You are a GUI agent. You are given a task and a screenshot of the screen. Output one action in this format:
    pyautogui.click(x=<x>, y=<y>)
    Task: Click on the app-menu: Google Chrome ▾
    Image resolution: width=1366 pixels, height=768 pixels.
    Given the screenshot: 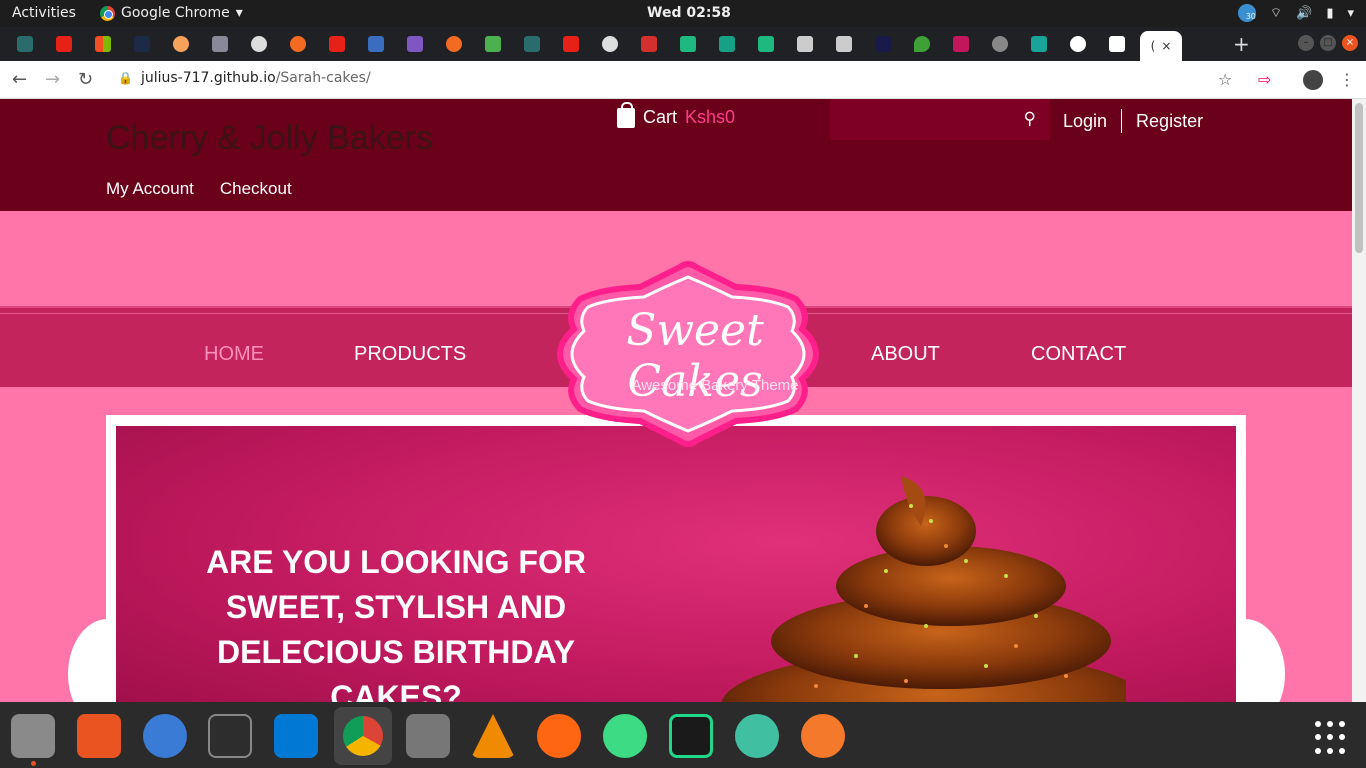 What is the action you would take?
    pyautogui.click(x=171, y=13)
    